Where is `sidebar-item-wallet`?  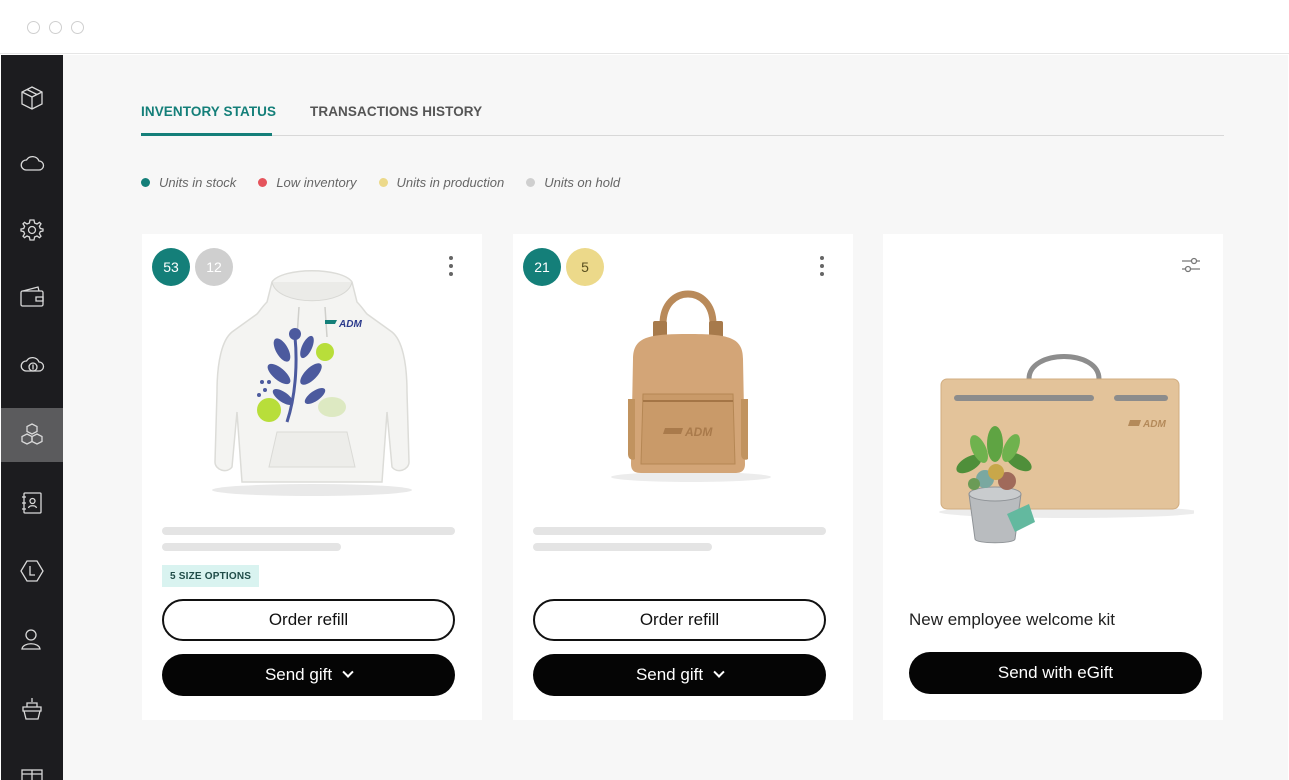 sidebar-item-wallet is located at coordinates (32, 297).